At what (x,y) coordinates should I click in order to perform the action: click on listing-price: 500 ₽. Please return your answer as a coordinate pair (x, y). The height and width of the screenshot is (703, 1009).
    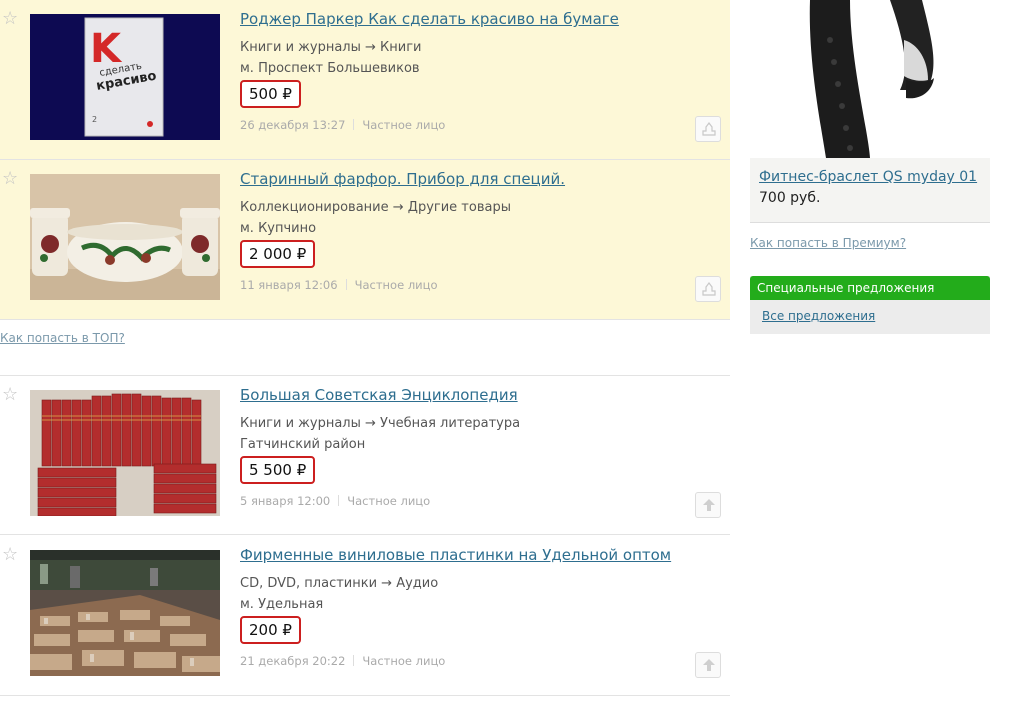
    Looking at the image, I should click on (270, 94).